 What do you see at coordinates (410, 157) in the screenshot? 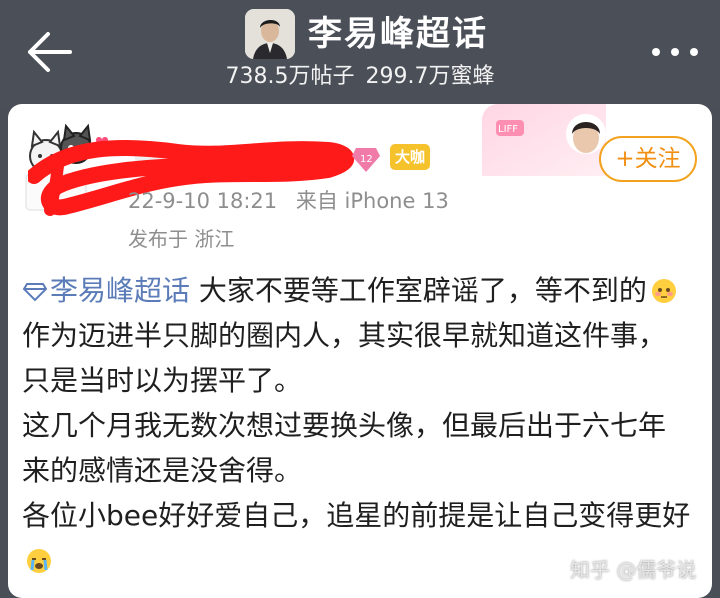
I see `vip-badge: 大咖` at bounding box center [410, 157].